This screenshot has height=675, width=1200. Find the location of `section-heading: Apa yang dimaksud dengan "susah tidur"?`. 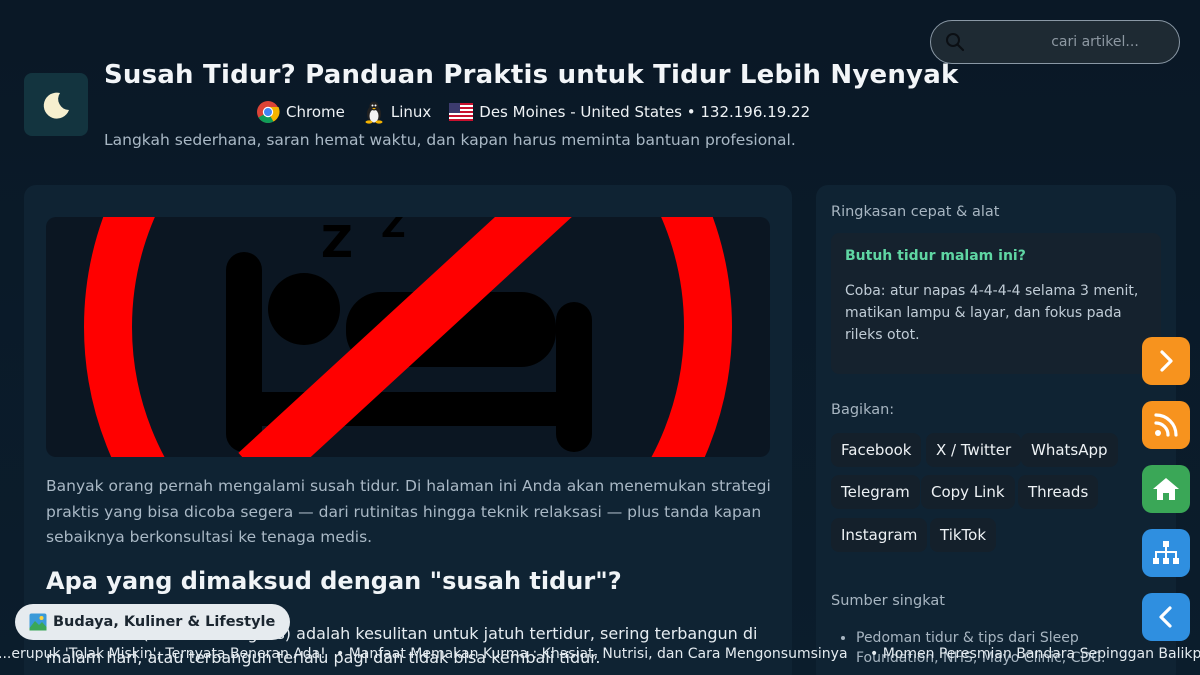

section-heading: Apa yang dimaksud dengan "susah tidur"? is located at coordinates (334, 581).